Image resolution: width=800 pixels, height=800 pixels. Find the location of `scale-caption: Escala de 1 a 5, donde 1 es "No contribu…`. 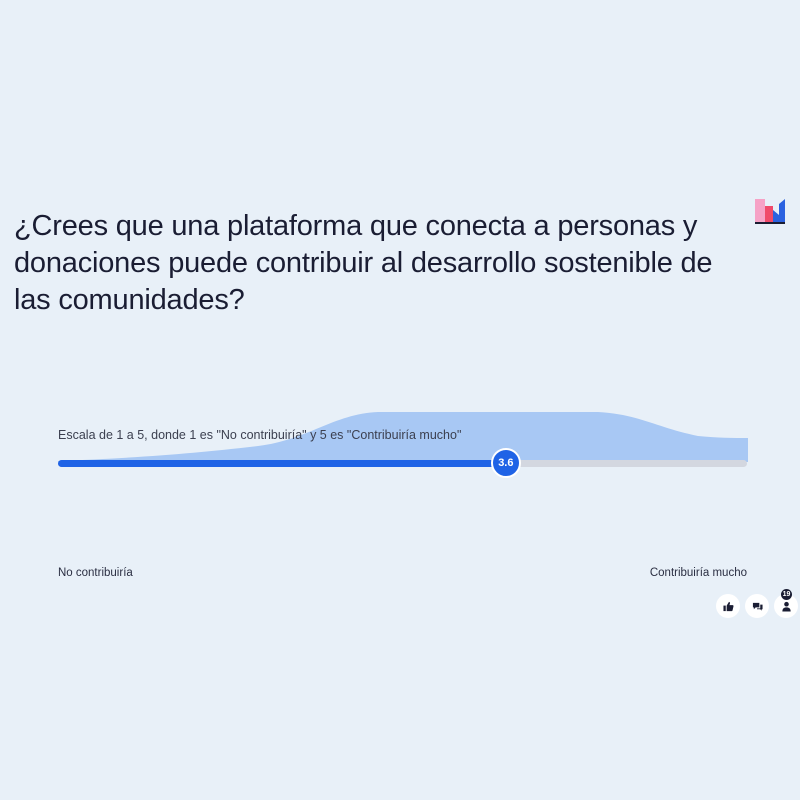

scale-caption: Escala de 1 a 5, donde 1 es "No contribu… is located at coordinates (260, 435).